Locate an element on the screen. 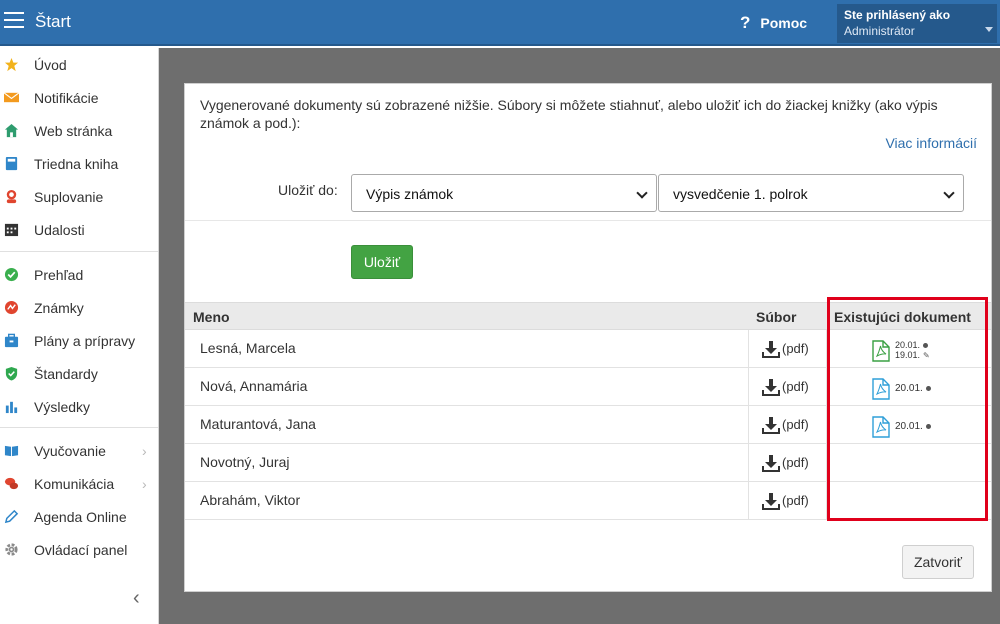  sidebar-item-plany-a-pripravy: Plány a prípravy is located at coordinates (79, 341).